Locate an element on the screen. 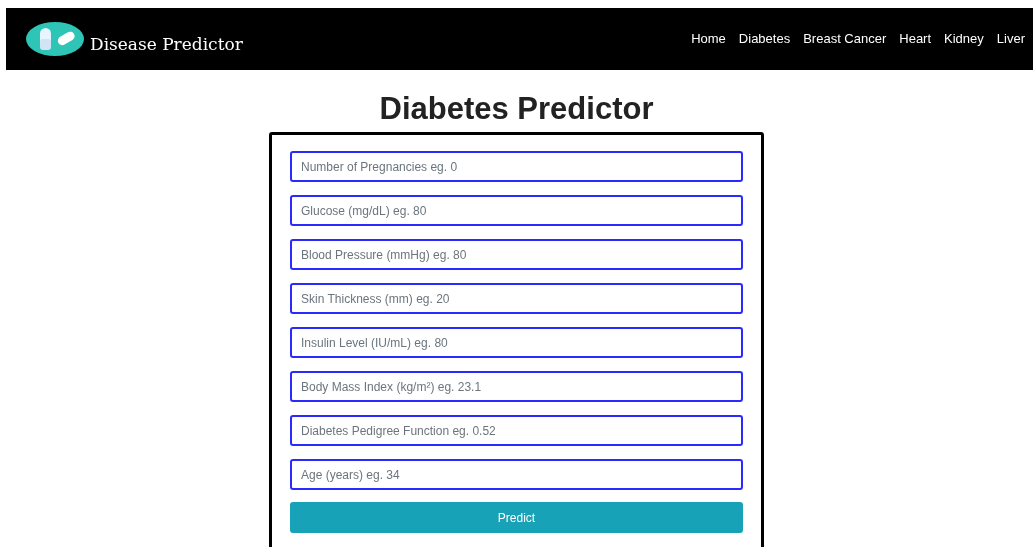 This screenshot has height=547, width=1033. input-field: Body Mass Index (kg/m²) eg. 23.1 is located at coordinates (516, 386).